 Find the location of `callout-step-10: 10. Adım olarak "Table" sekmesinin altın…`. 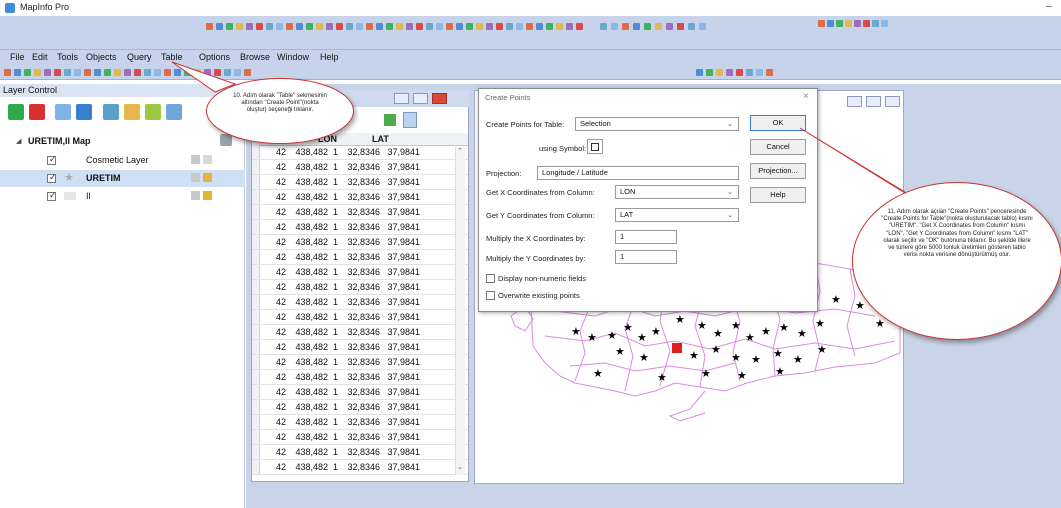

callout-step-10: 10. Adım olarak "Table" sekmesinin altın… is located at coordinates (280, 111).